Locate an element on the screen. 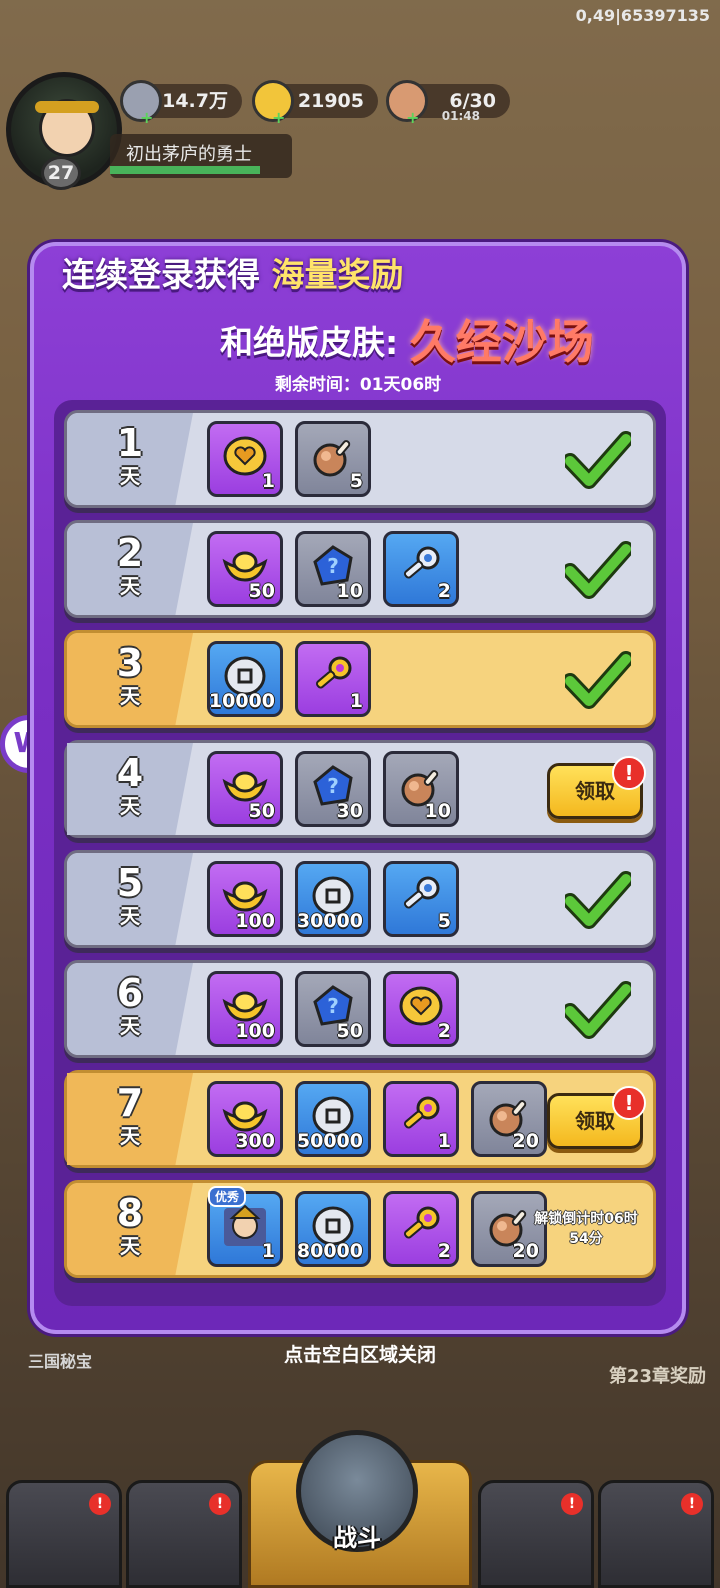  day-row-7: 7 天 300 50000 1 20 领取! is located at coordinates (360, 1119).